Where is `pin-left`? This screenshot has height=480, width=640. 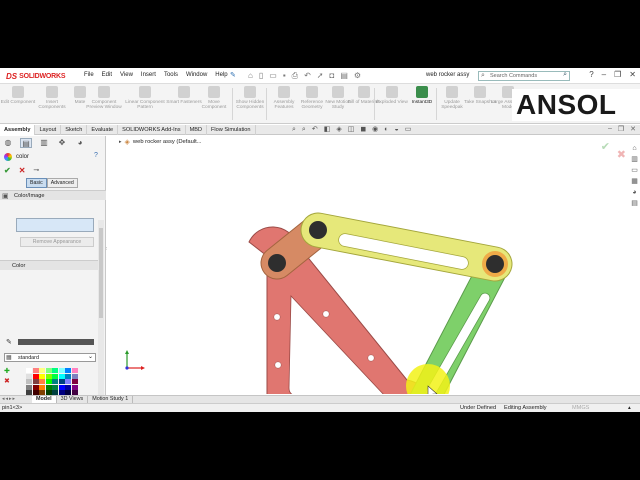 pin-left is located at coordinates (277, 263).